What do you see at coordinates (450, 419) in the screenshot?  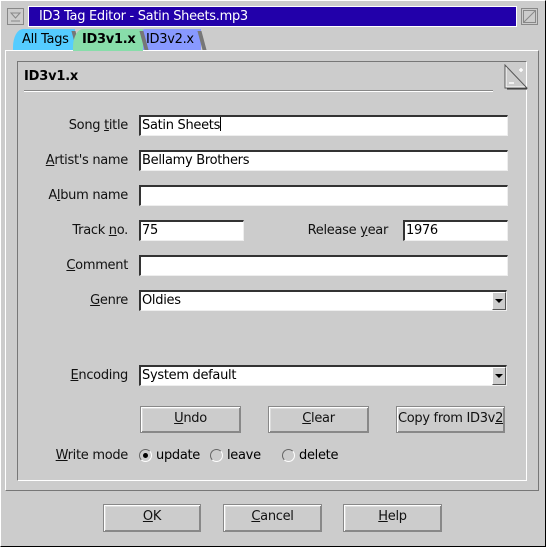 I see `copy-from-id3v2-button: Copy from ID3v2` at bounding box center [450, 419].